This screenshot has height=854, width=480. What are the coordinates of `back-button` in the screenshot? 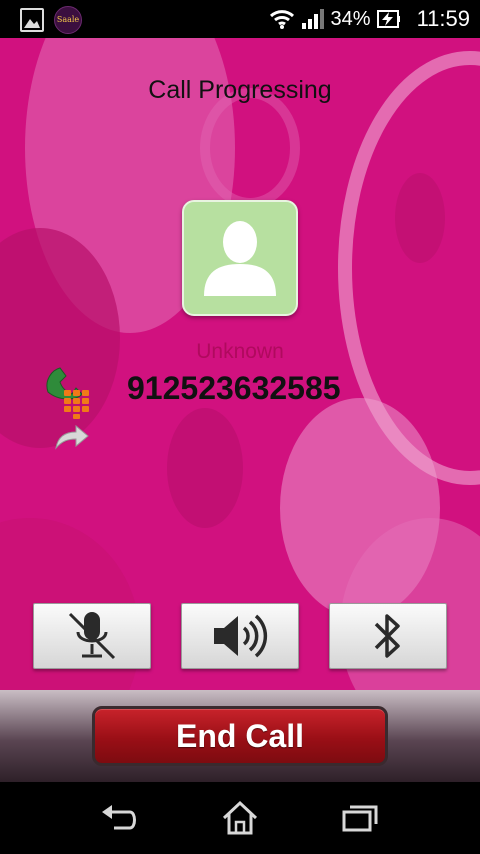 It's located at (120, 818).